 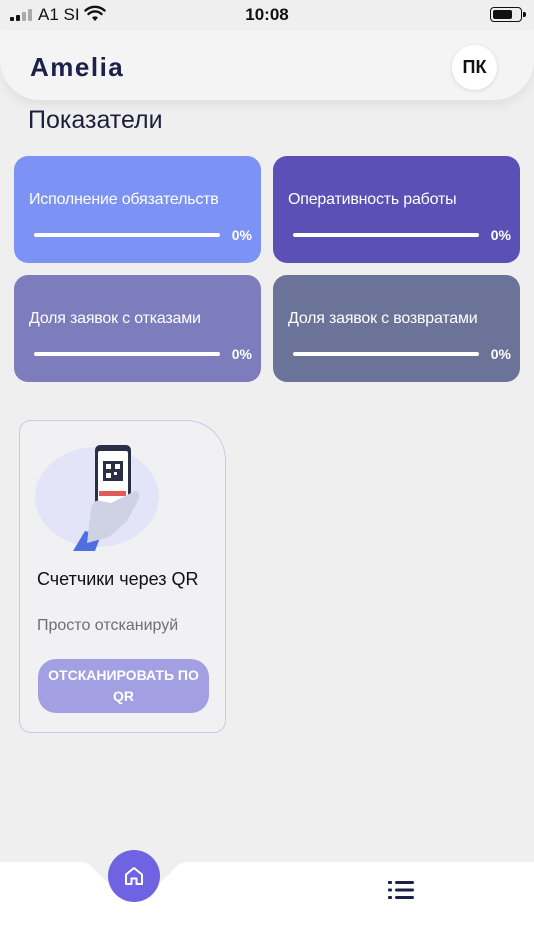 I want to click on battery-icon, so click(x=508, y=14).